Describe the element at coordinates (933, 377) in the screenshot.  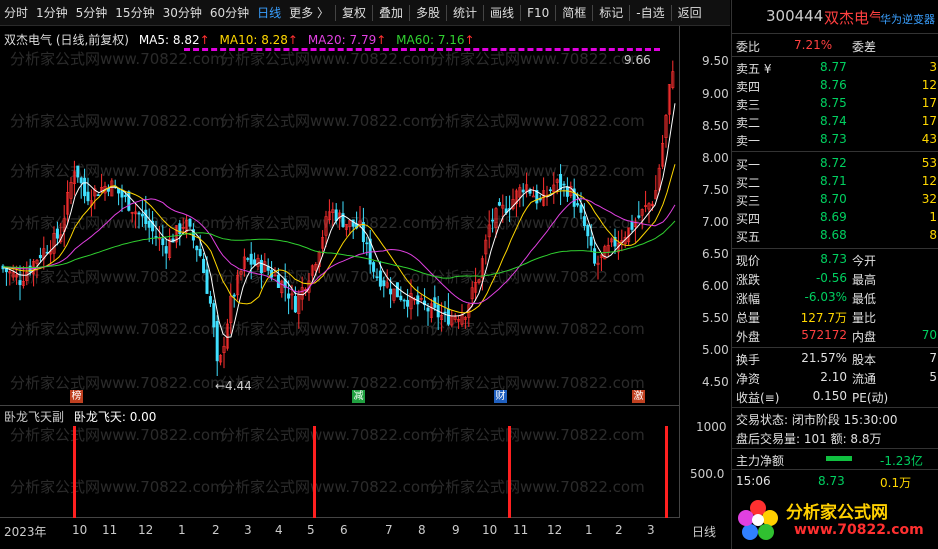
I see `stat-value: 5` at that location.